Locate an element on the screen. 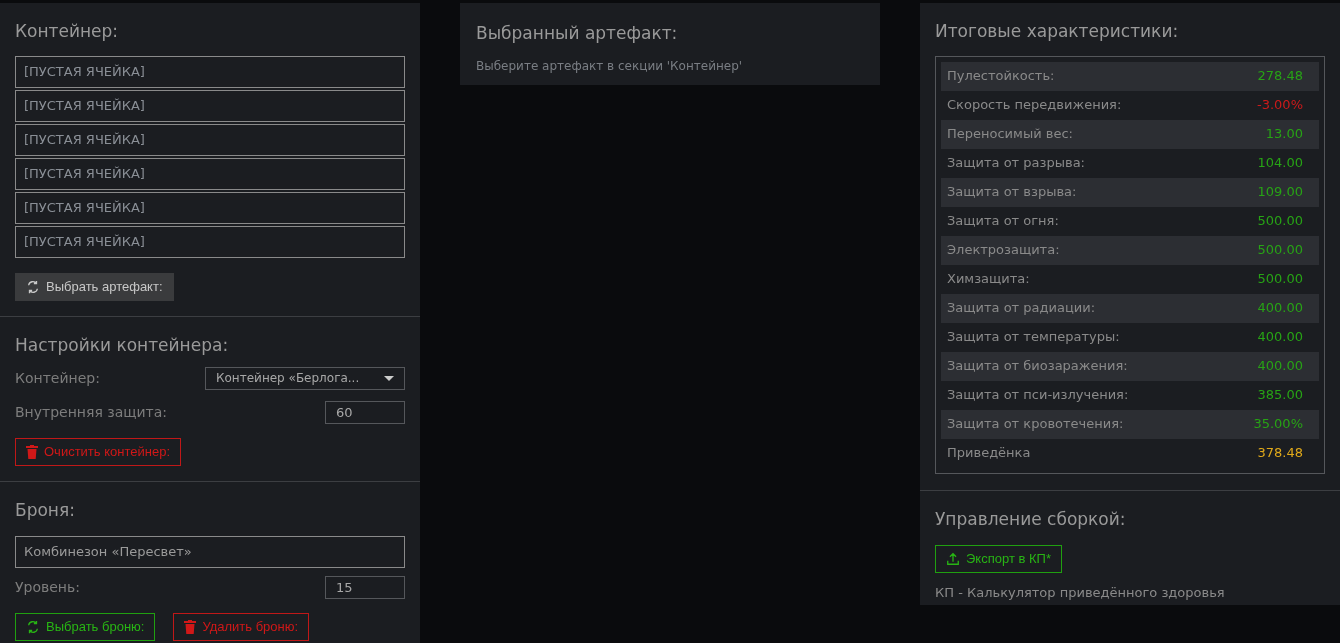 This screenshot has width=1340, height=643. field-label: Контейнер: is located at coordinates (57, 378).